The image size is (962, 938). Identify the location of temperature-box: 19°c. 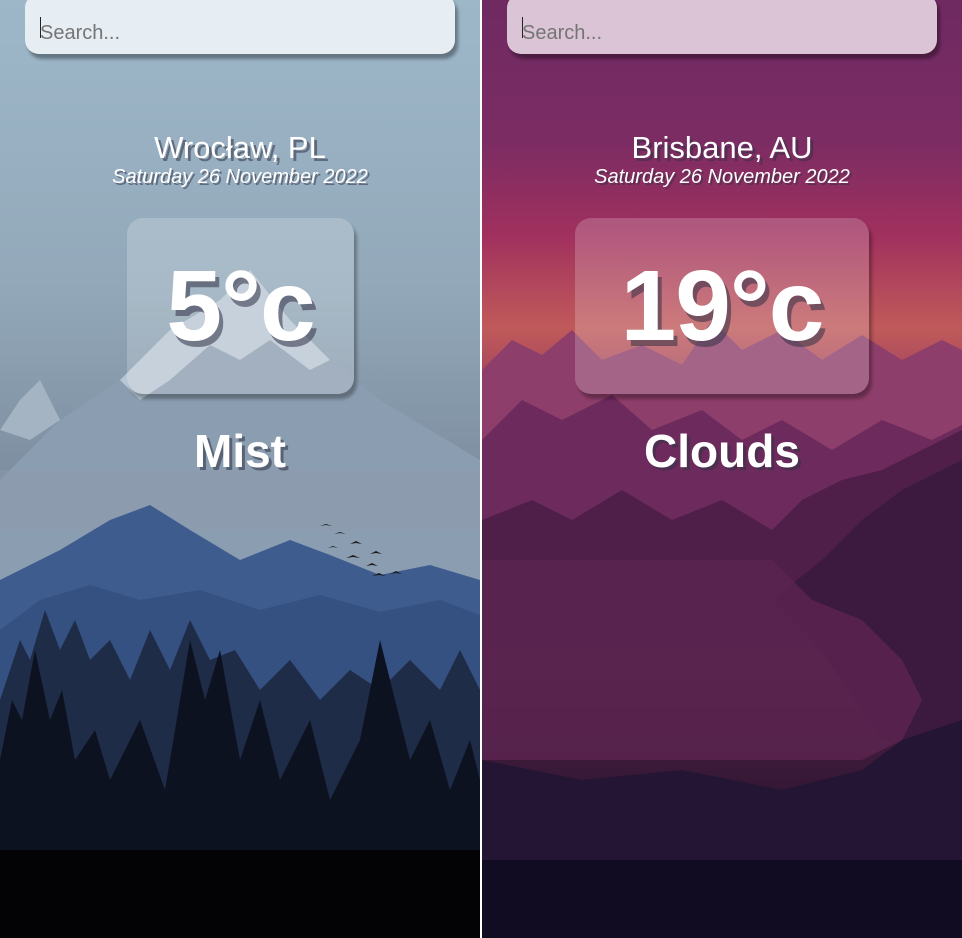
(722, 306).